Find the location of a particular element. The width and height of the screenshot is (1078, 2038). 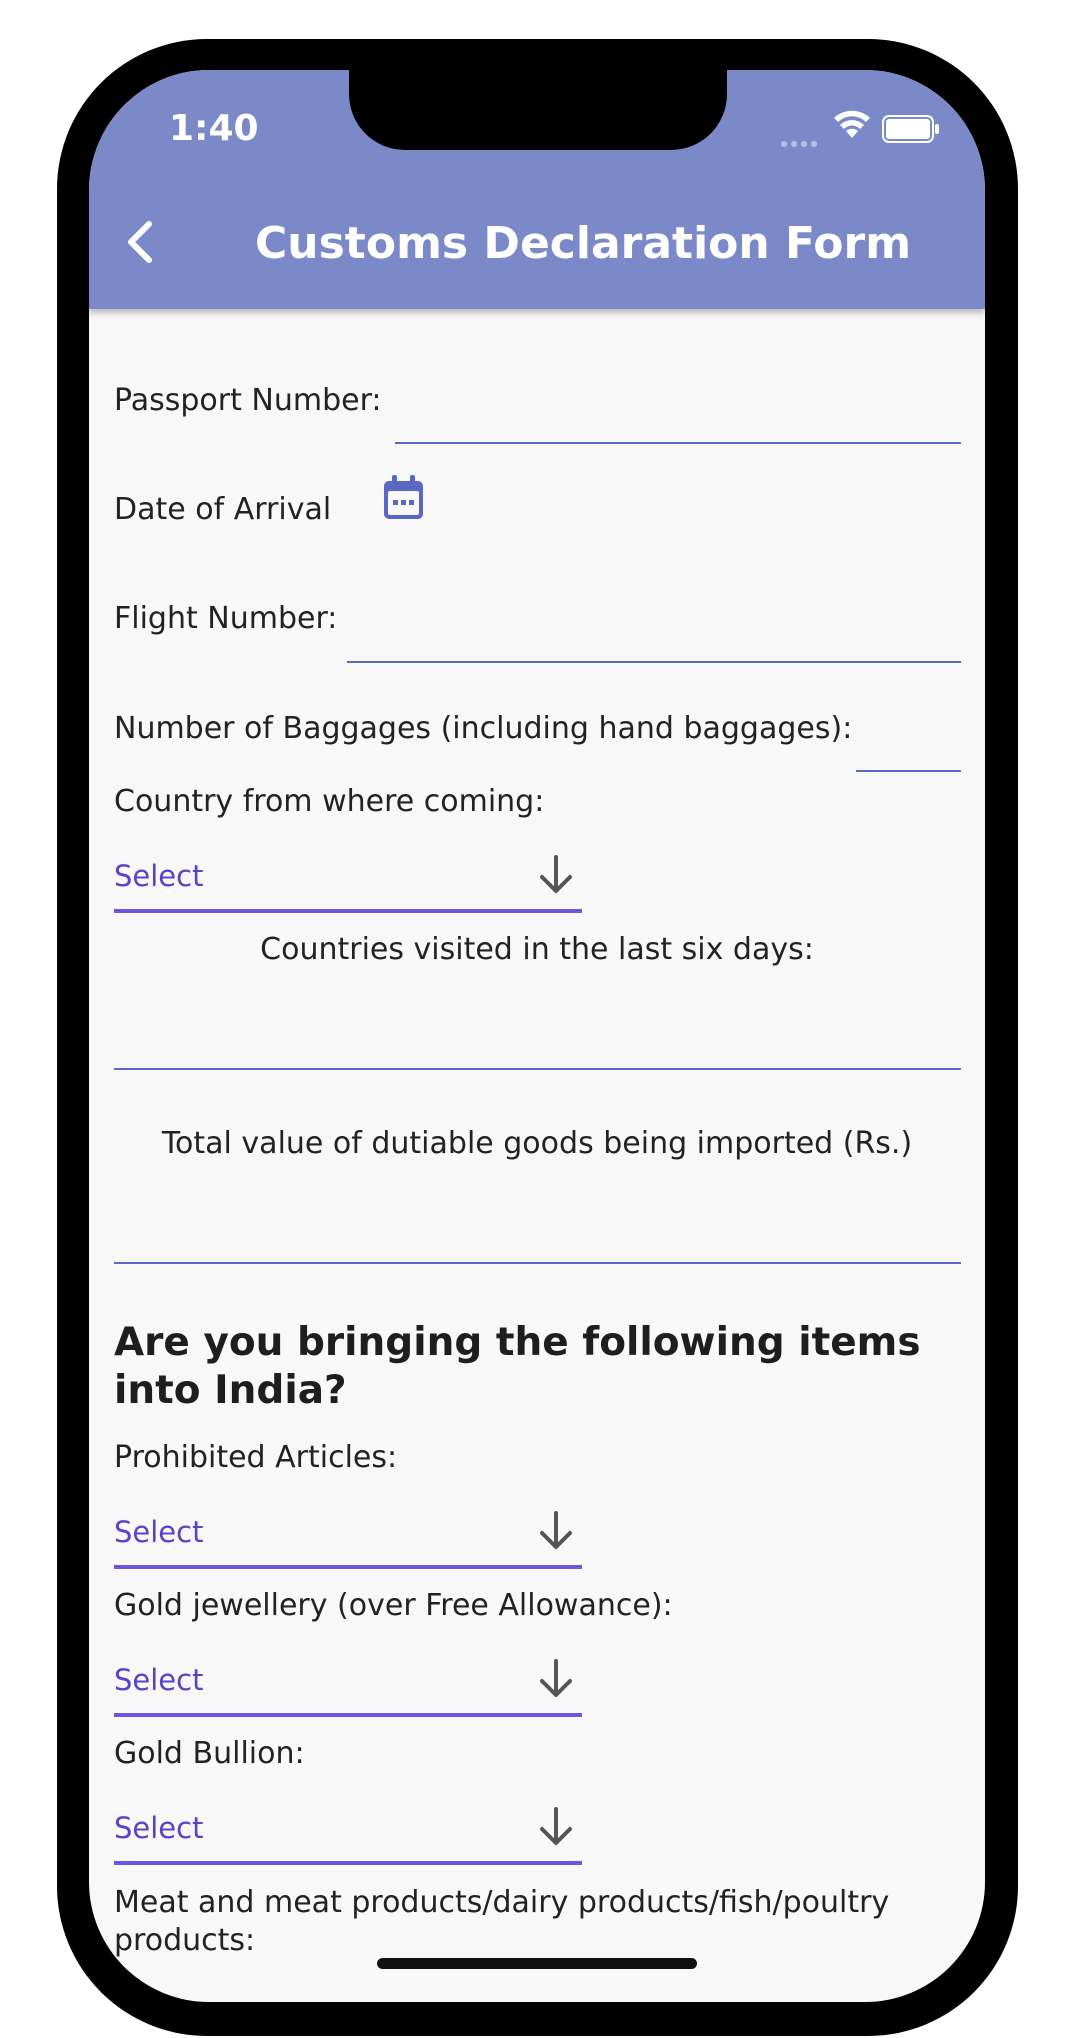

gold-jewellery-select-value: Select is located at coordinates (159, 1680).